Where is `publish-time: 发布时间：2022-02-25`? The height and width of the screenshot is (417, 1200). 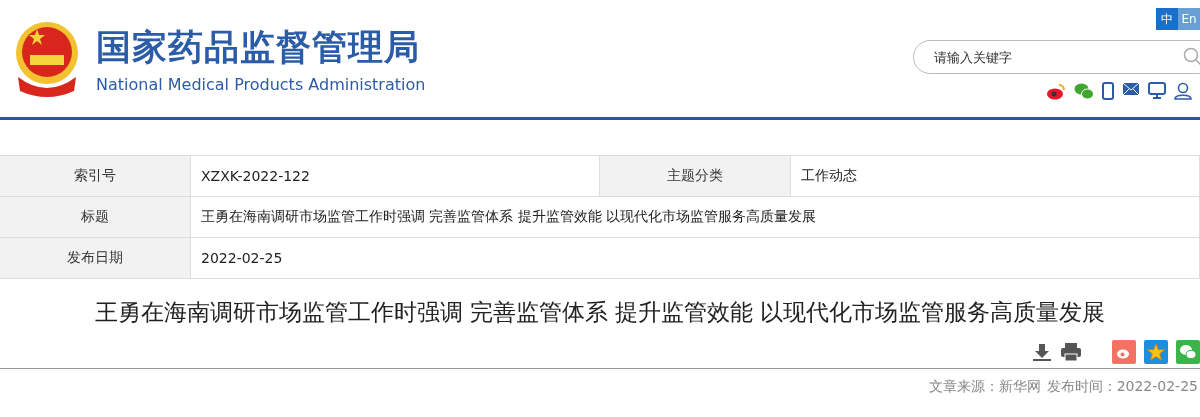 publish-time: 发布时间：2022-02-25 is located at coordinates (1122, 387).